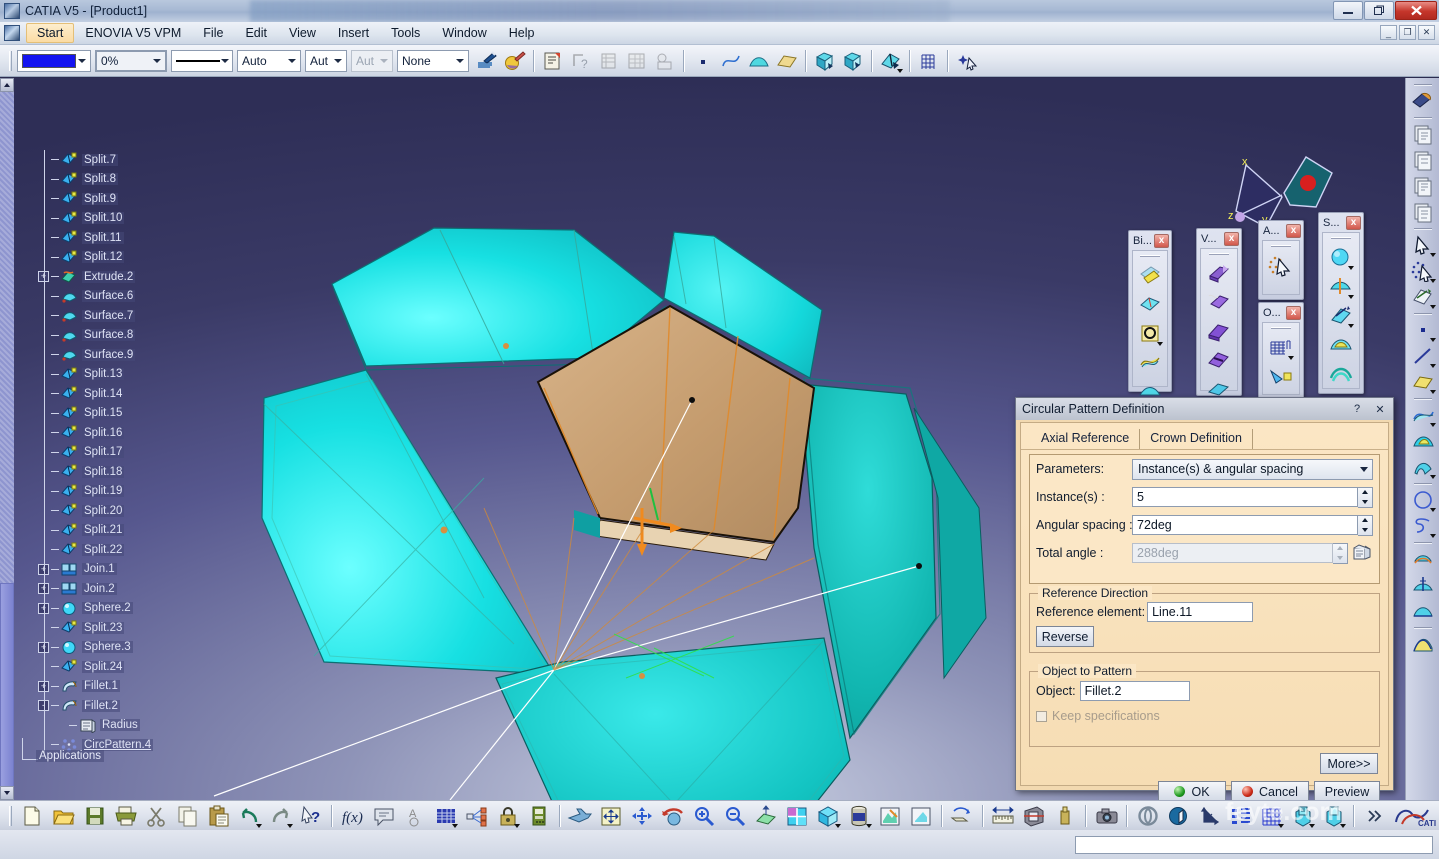 The image size is (1439, 859). I want to click on tree-node: +Sphere.2, so click(153, 609).